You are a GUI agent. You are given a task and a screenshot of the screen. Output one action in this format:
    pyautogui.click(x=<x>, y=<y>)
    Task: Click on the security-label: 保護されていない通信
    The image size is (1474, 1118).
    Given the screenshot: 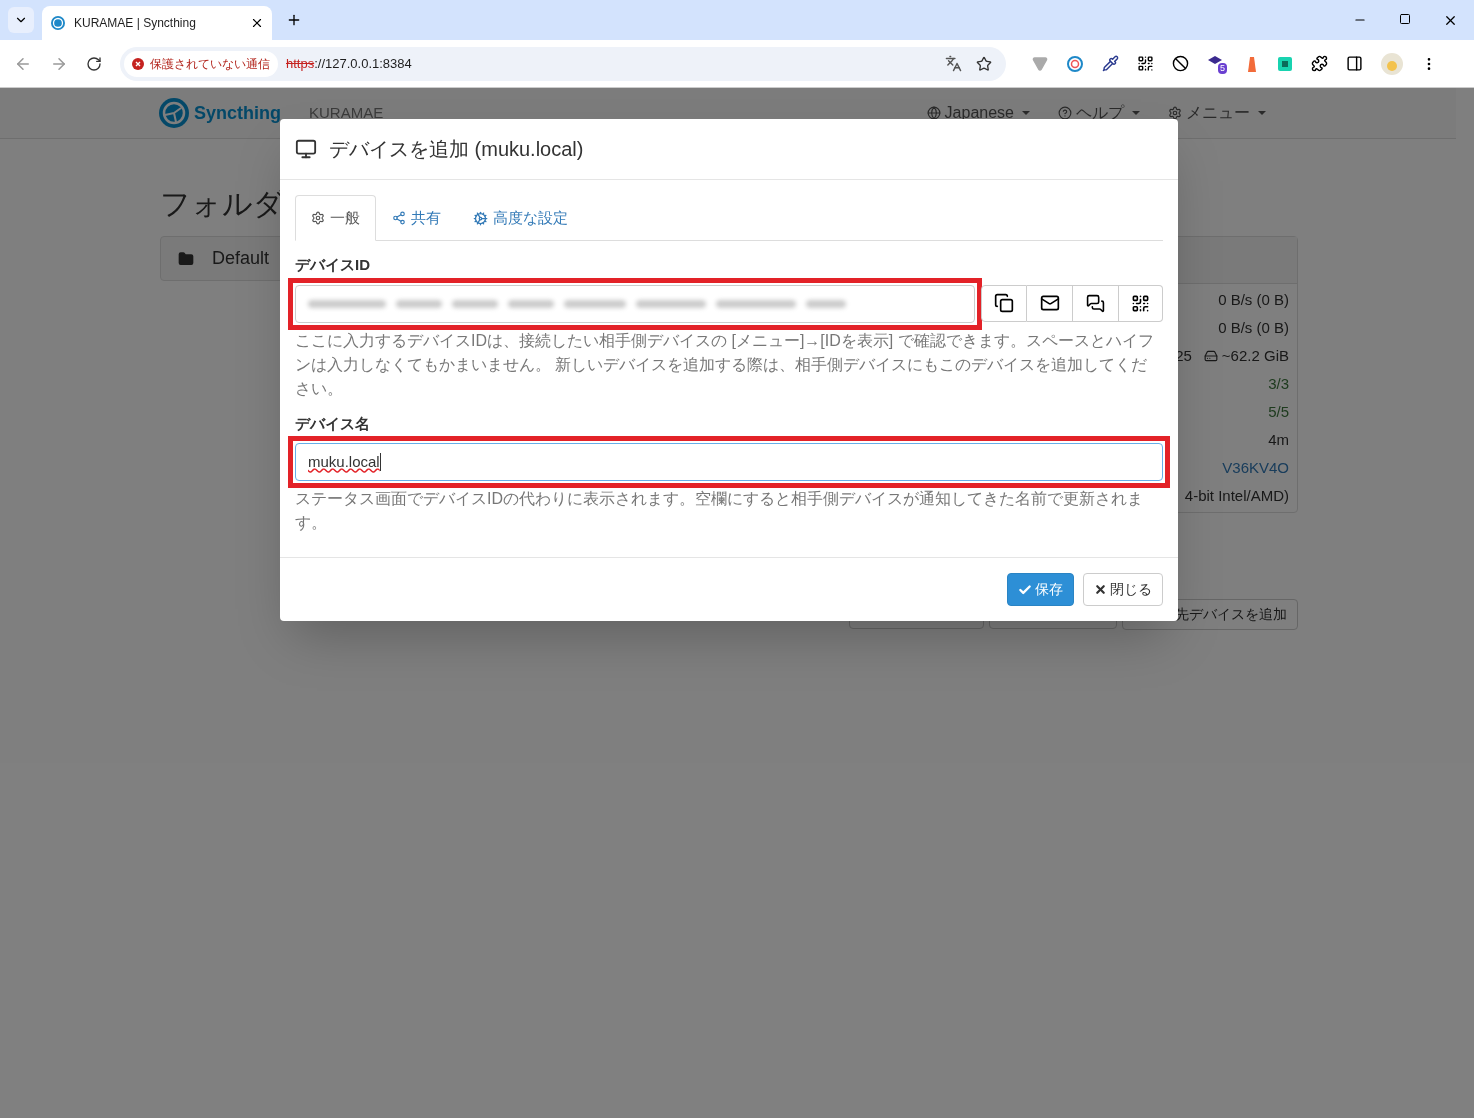 What is the action you would take?
    pyautogui.click(x=210, y=64)
    